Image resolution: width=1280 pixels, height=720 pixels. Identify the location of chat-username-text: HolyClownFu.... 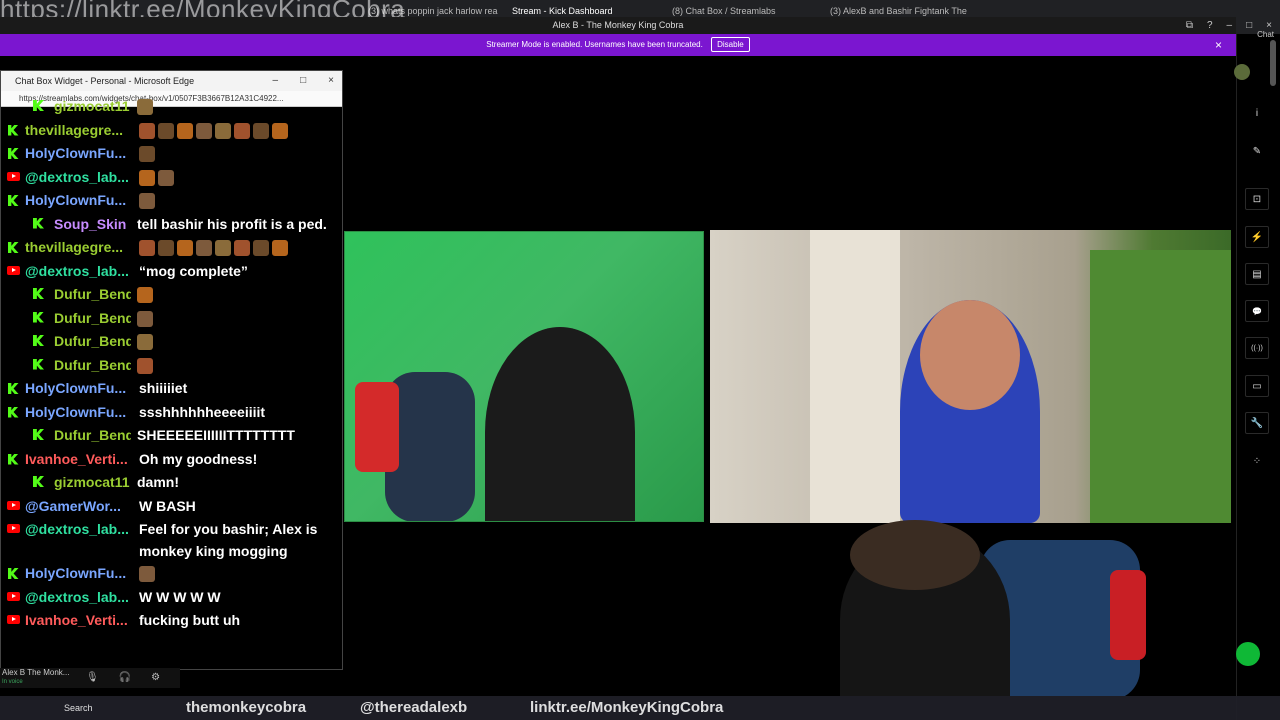
(76, 573).